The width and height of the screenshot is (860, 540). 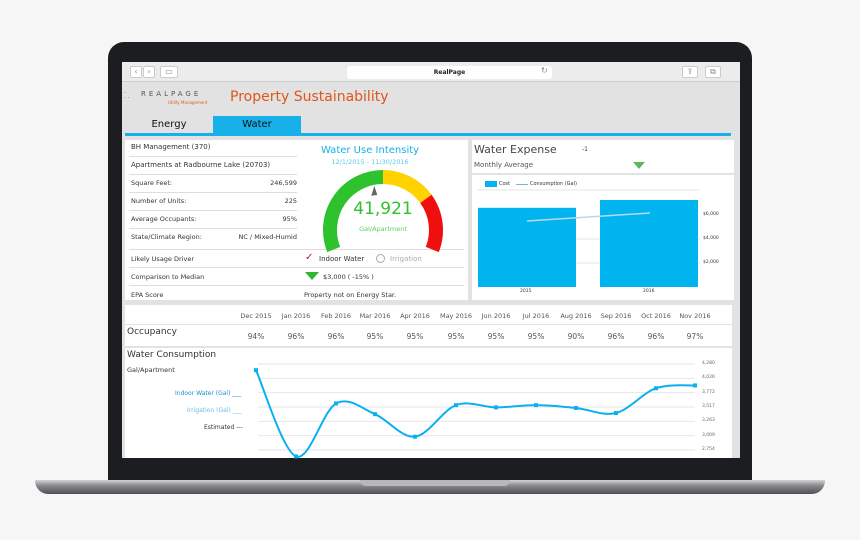 I want to click on data-point-Oct-2016, so click(x=656, y=388).